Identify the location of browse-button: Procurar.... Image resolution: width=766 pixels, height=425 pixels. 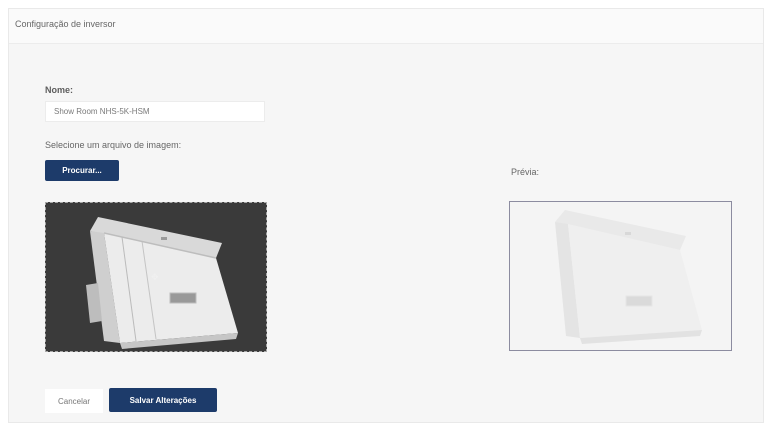
(82, 170).